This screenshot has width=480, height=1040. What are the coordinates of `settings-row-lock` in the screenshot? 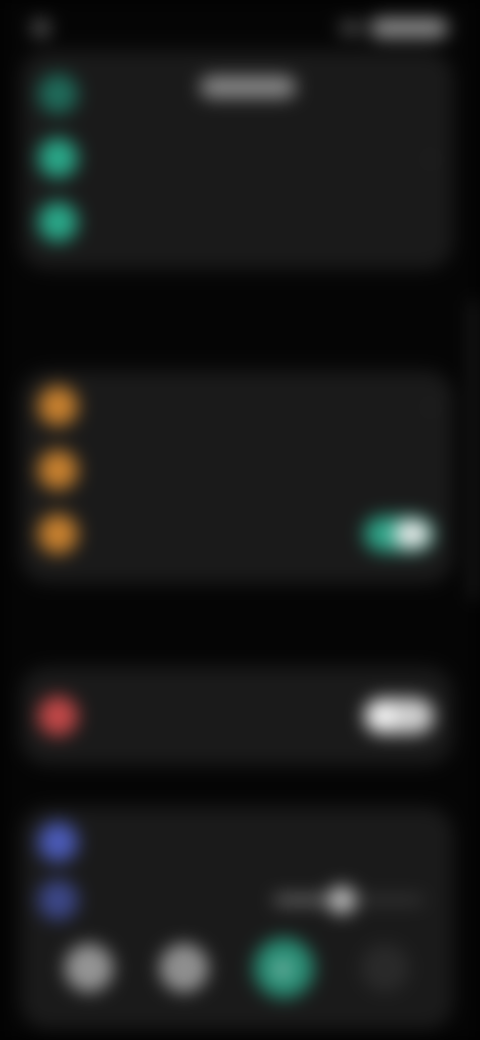 It's located at (236, 716).